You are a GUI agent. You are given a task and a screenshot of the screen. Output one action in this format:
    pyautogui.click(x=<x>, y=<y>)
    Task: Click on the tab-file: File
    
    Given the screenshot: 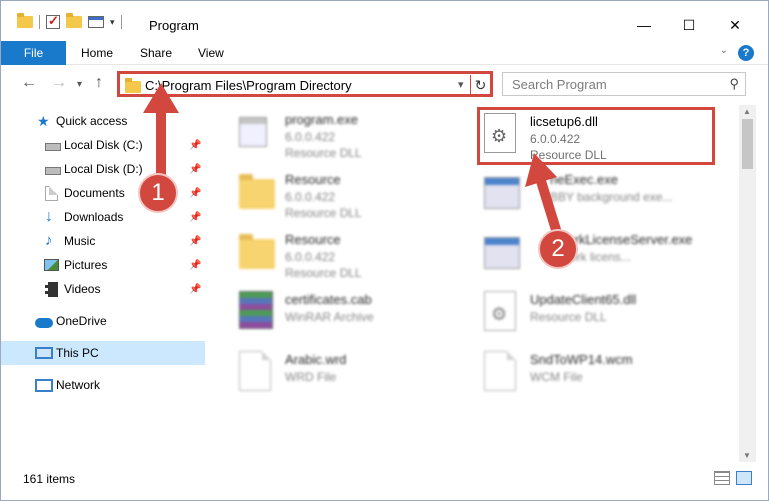 What is the action you would take?
    pyautogui.click(x=33, y=53)
    